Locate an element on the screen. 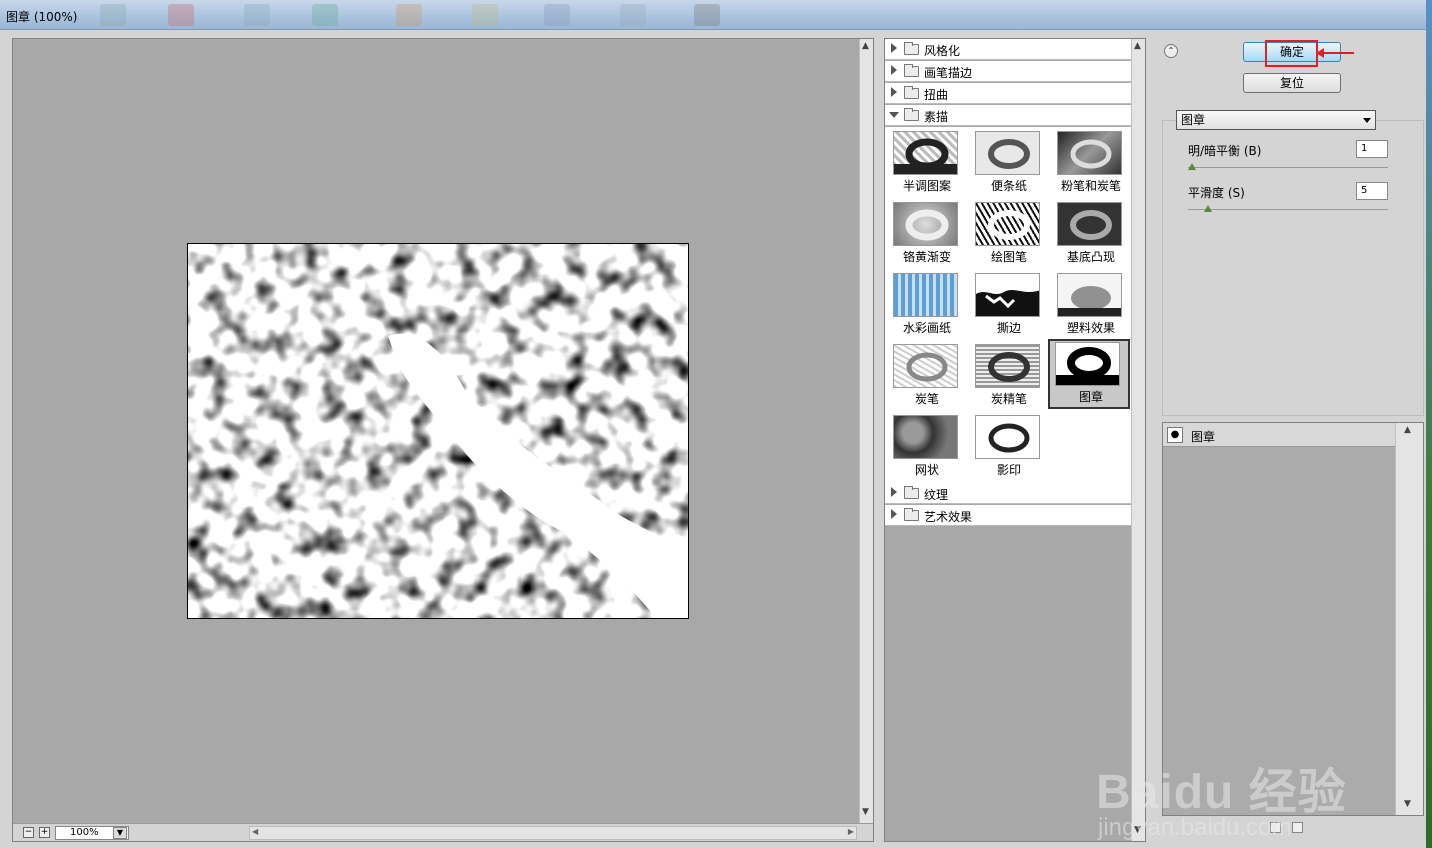 The image size is (1432, 848). zoom-in-button: + is located at coordinates (44, 832).